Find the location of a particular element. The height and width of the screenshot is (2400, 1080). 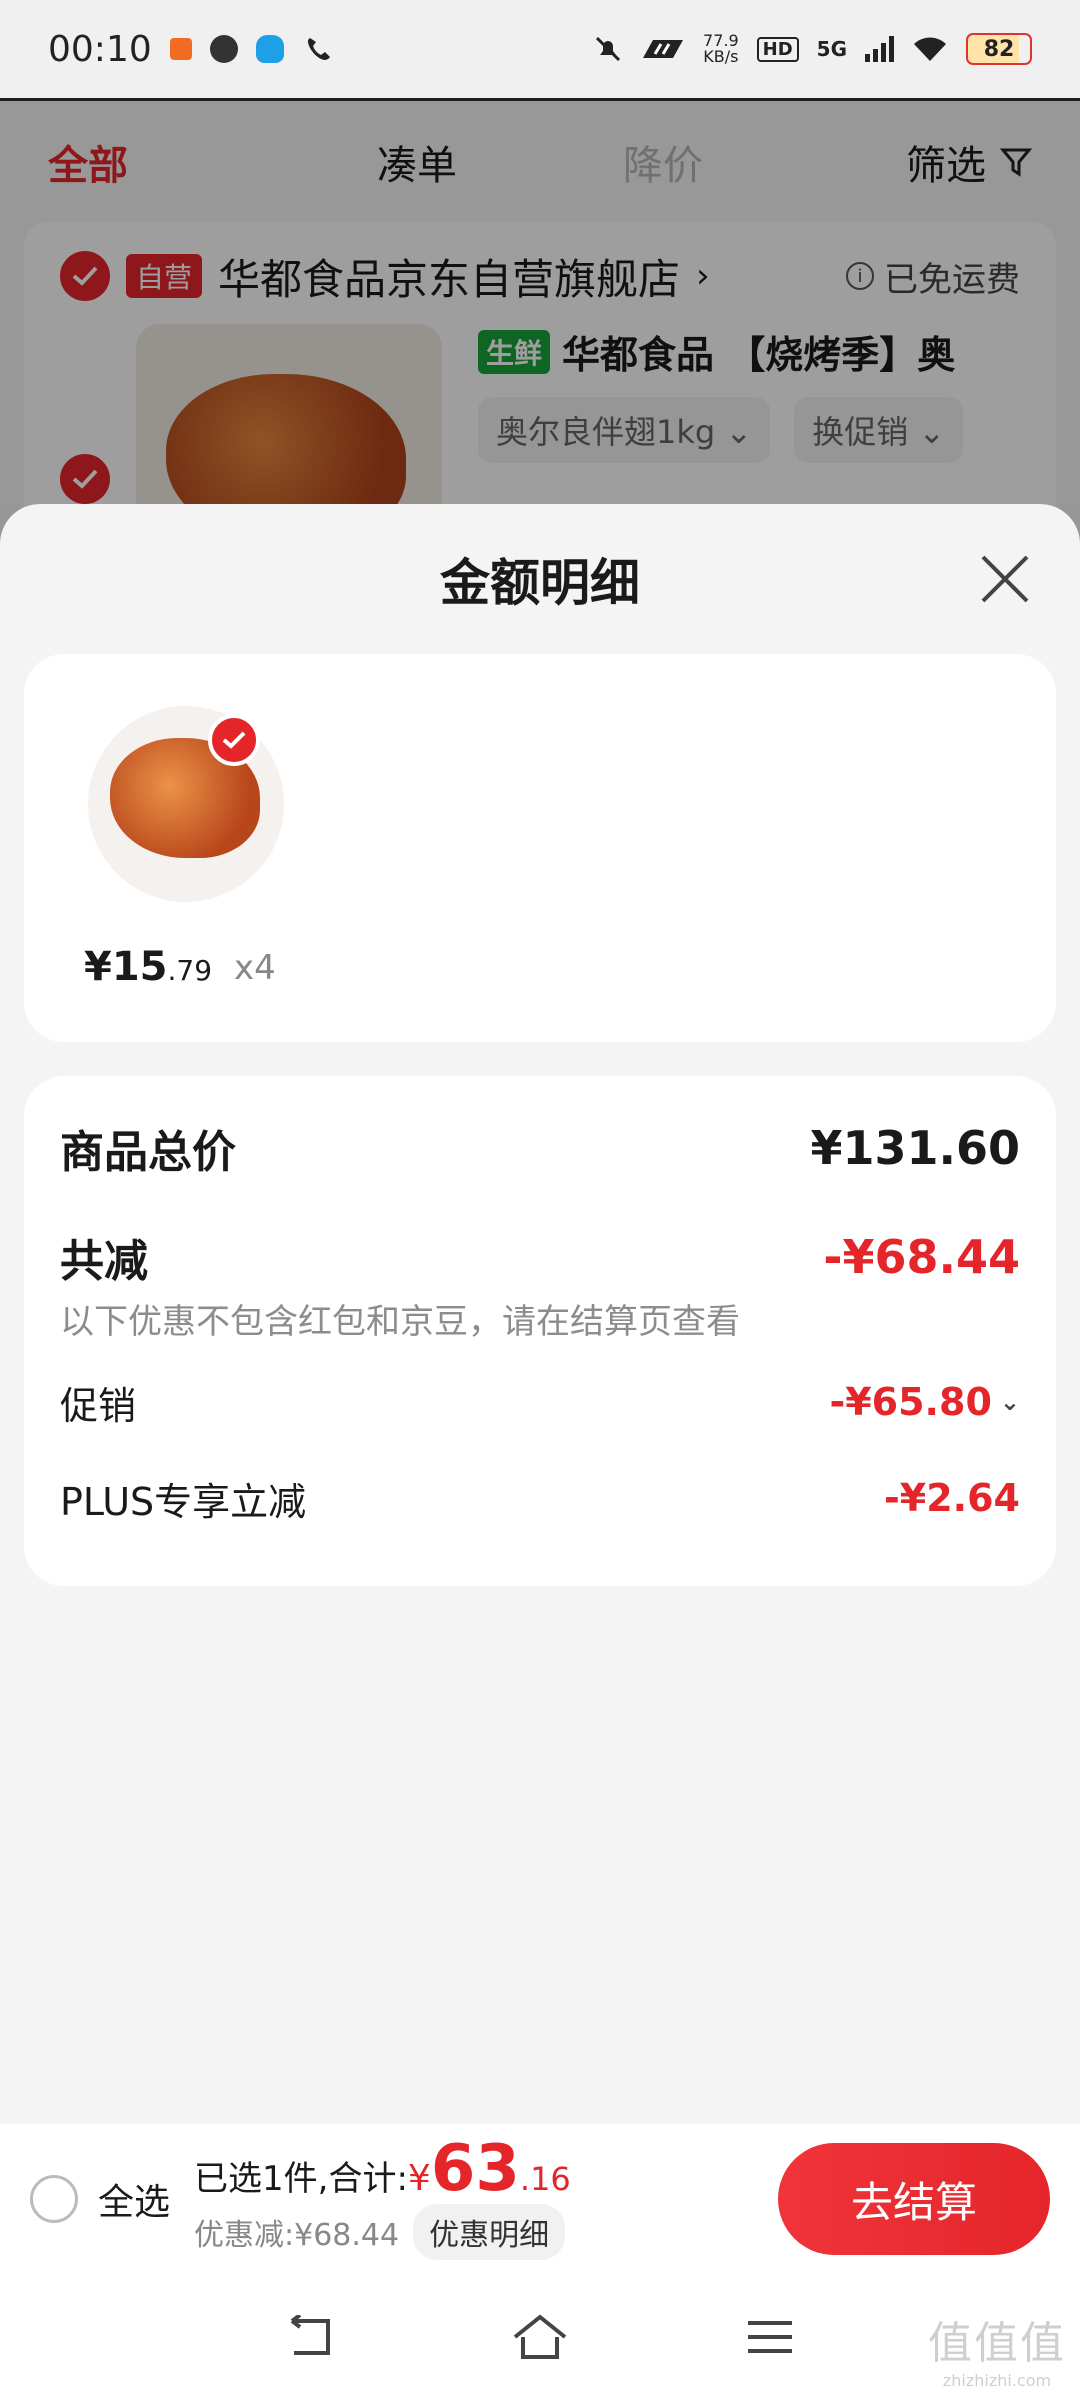

home-button is located at coordinates (540, 2337).